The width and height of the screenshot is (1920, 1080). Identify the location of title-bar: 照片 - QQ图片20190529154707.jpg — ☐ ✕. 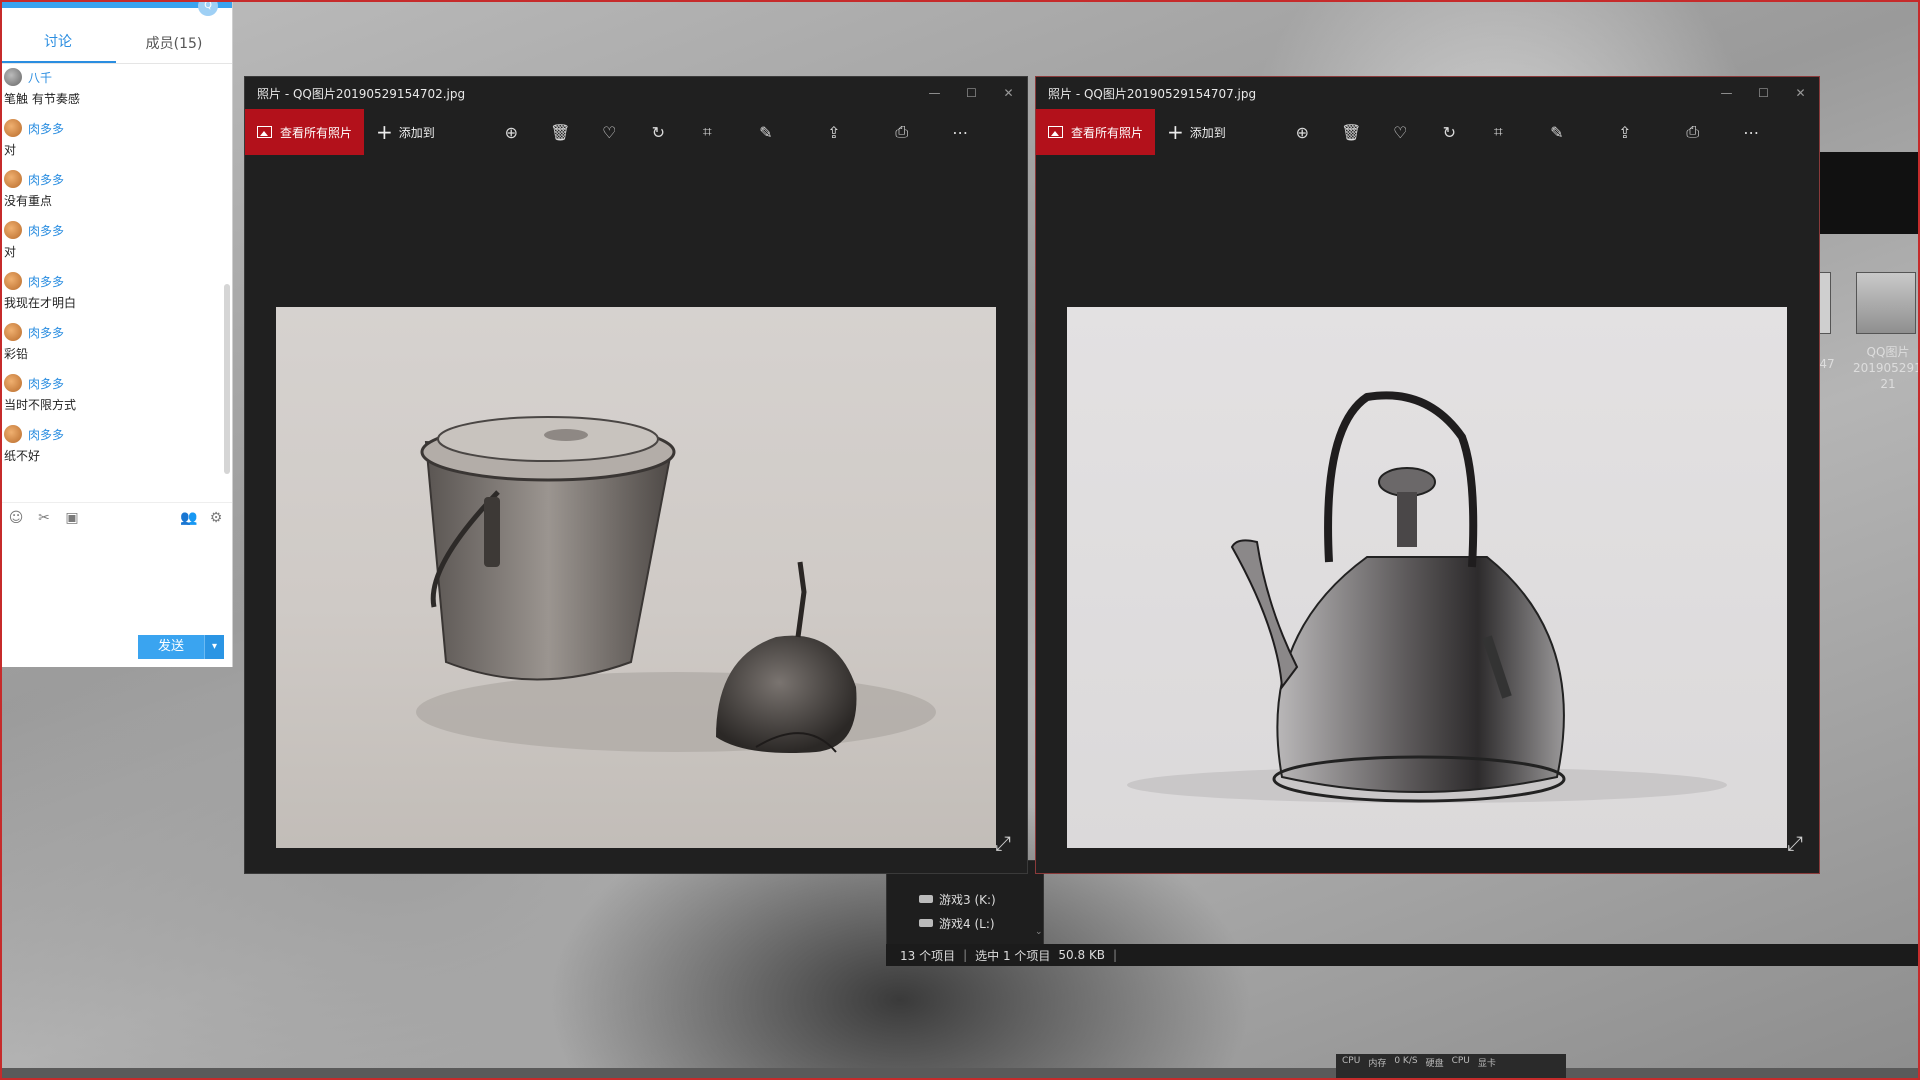
(1427, 93).